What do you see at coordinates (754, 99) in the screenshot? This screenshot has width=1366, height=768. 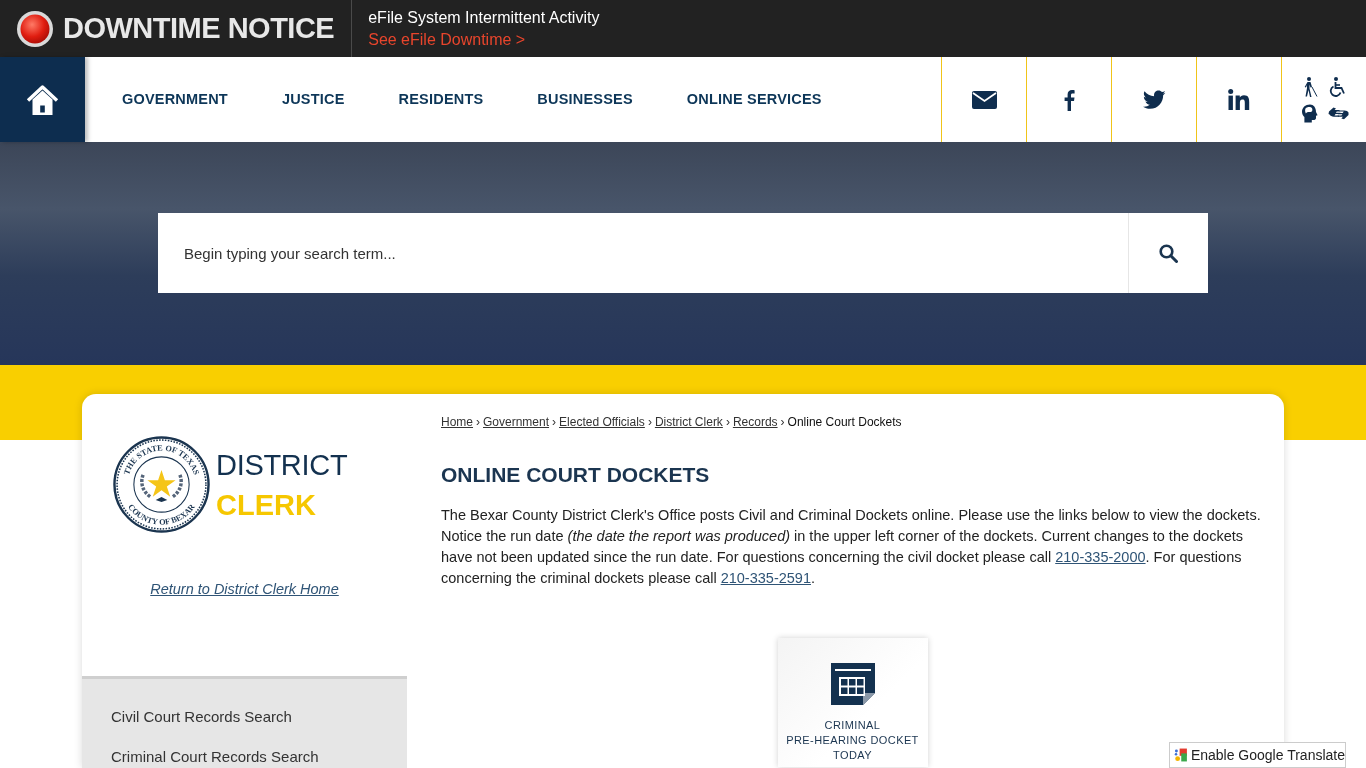 I see `nav-link: ONLINE SERVICES` at bounding box center [754, 99].